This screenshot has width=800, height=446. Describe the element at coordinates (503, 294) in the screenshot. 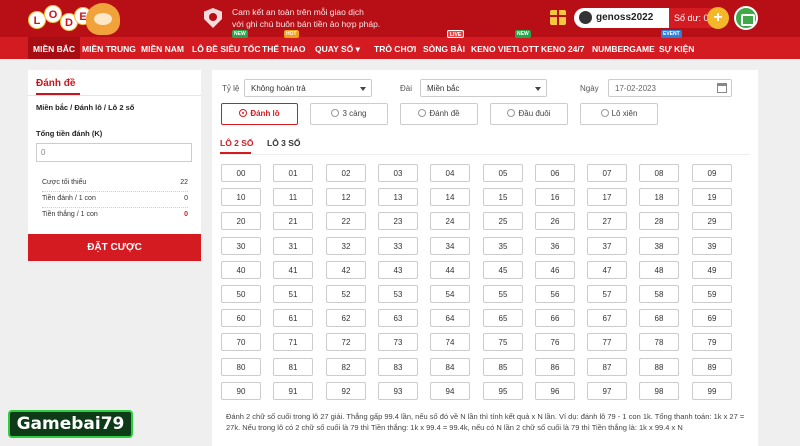

I see `number-cell: 55` at that location.